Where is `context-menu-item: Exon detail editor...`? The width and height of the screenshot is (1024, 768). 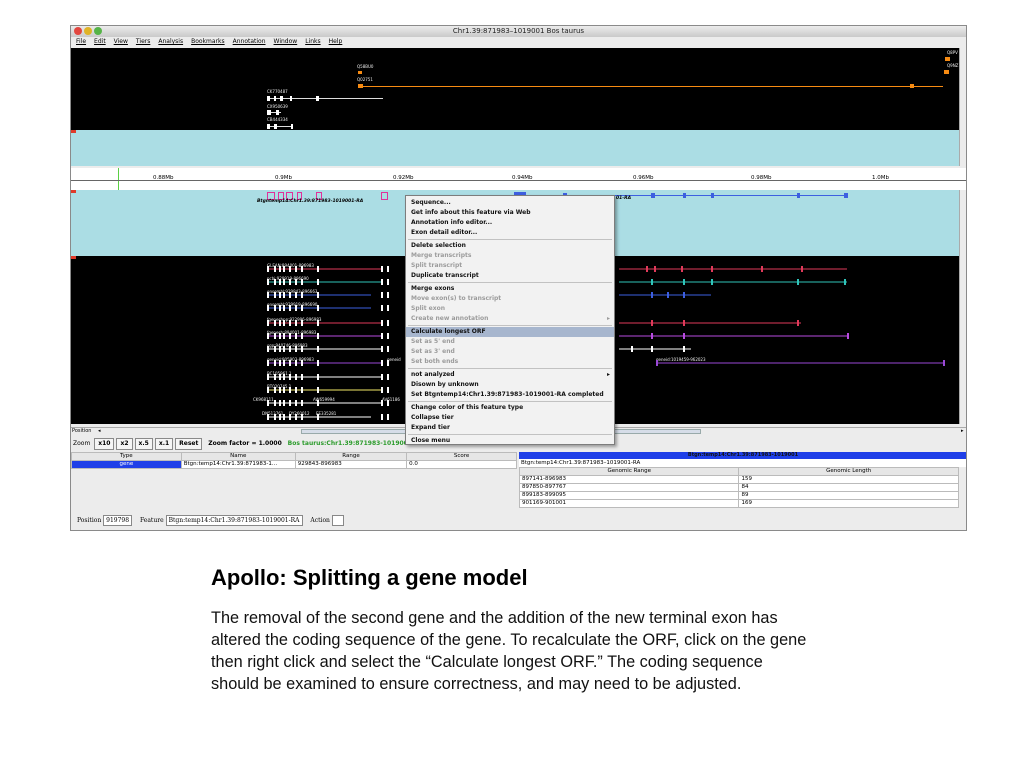 context-menu-item: Exon detail editor... is located at coordinates (510, 233).